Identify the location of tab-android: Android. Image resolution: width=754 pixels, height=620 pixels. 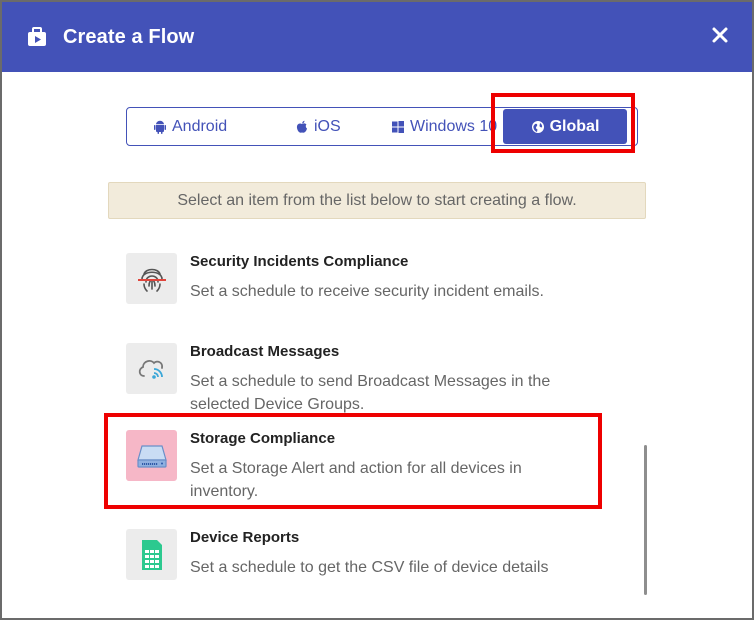
(190, 126).